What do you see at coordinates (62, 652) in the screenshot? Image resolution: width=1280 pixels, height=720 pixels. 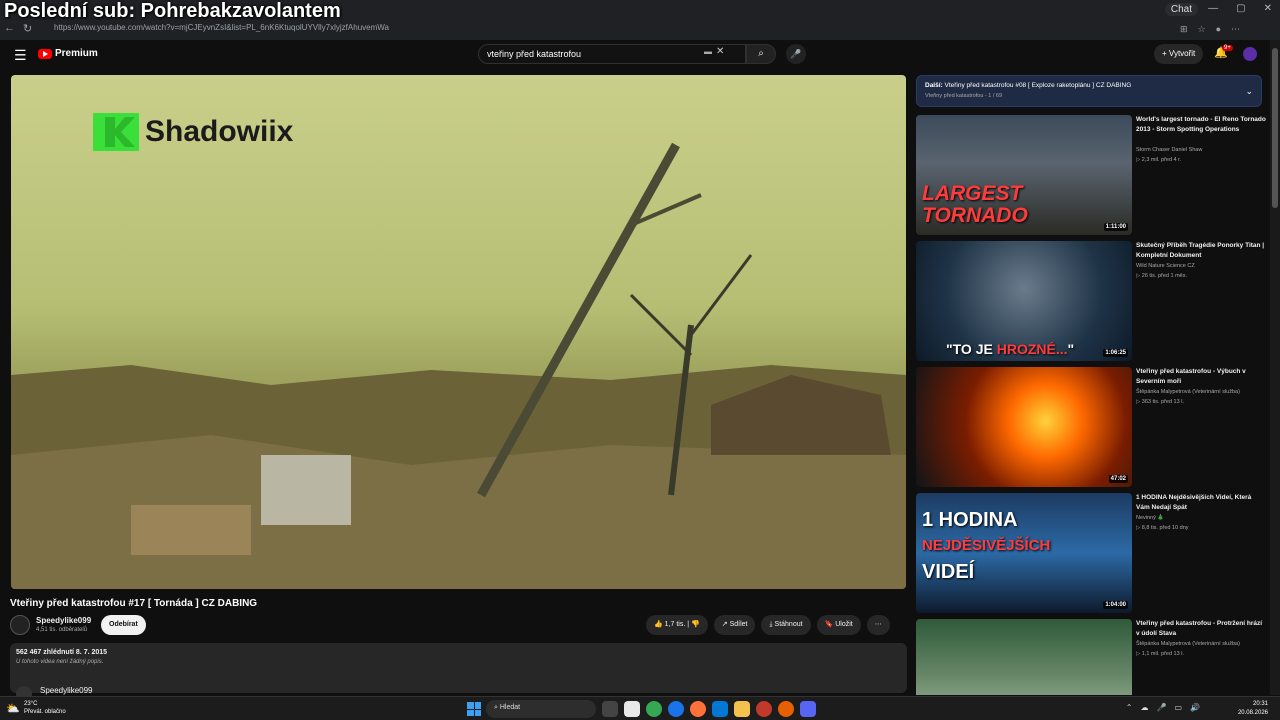 I see `views-date: 562 467 zhlédnutí 8. 7. 2015` at bounding box center [62, 652].